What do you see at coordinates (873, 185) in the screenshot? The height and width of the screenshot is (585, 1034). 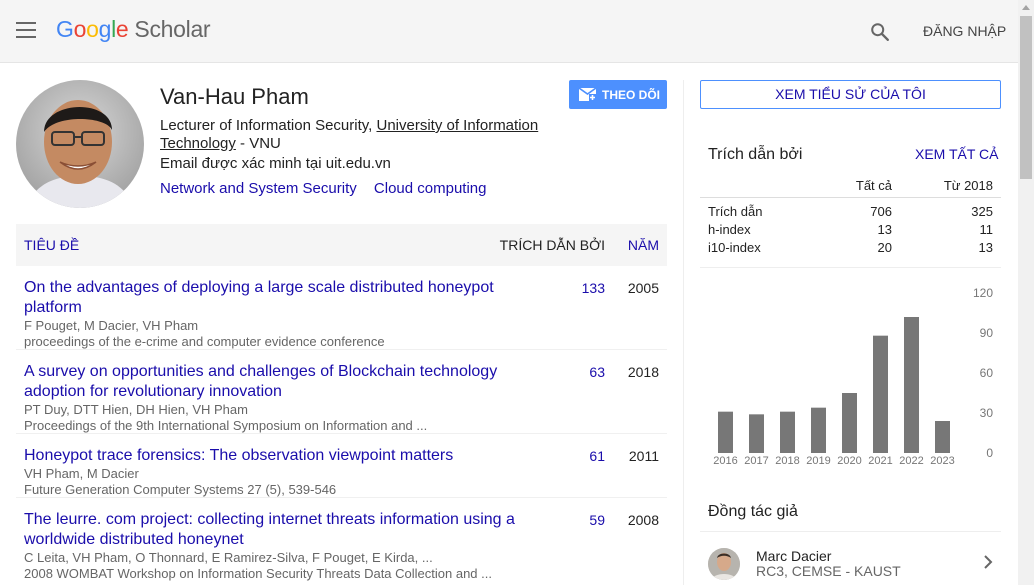 I see `stats-col-all: Tất cả` at bounding box center [873, 185].